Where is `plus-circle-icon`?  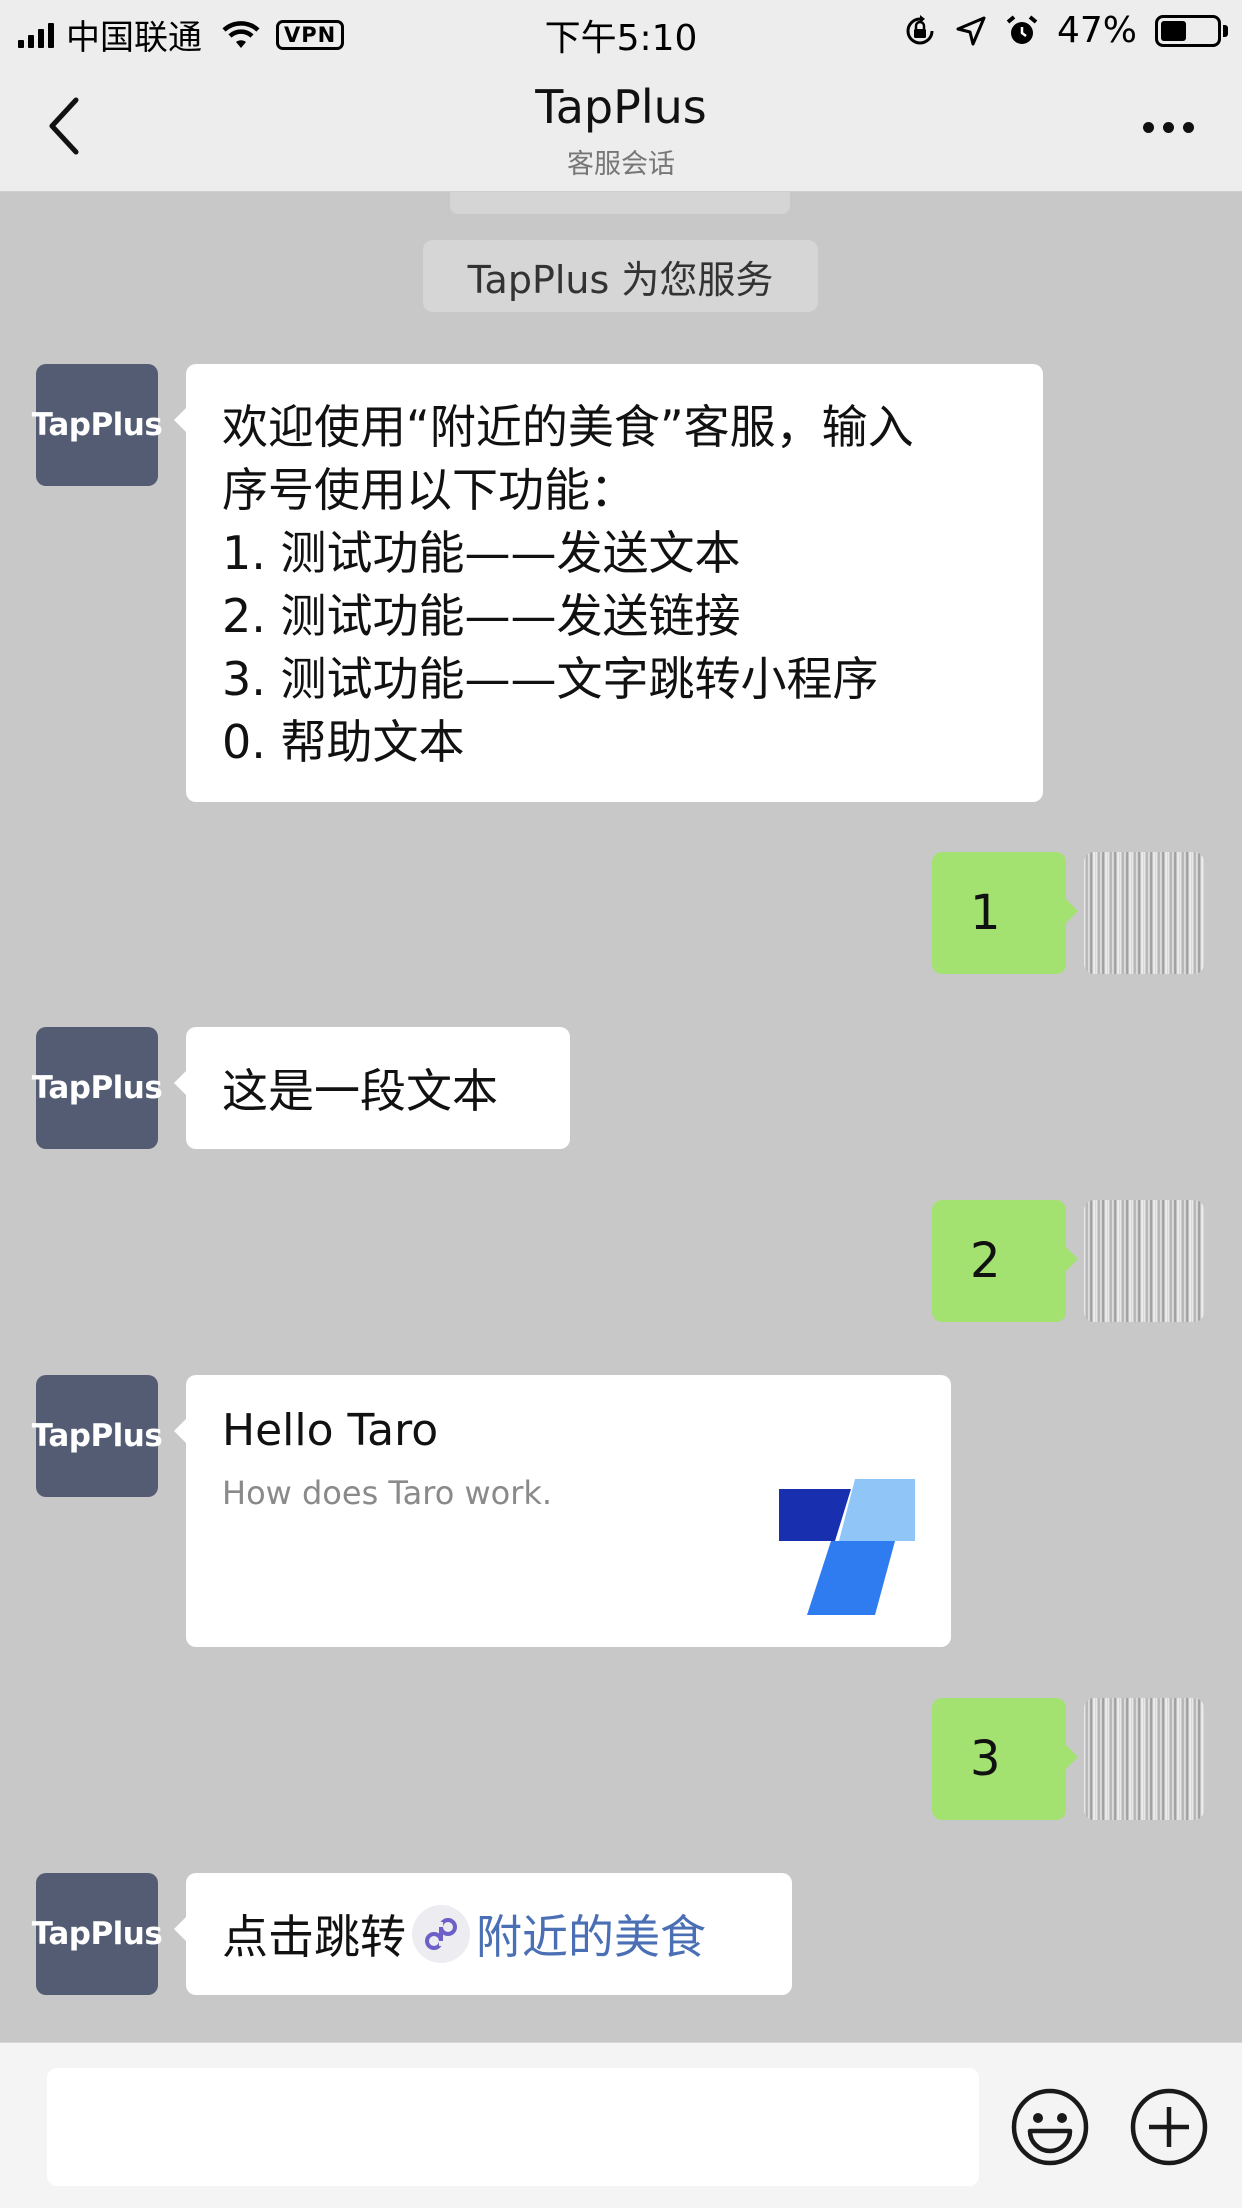 plus-circle-icon is located at coordinates (1169, 2127).